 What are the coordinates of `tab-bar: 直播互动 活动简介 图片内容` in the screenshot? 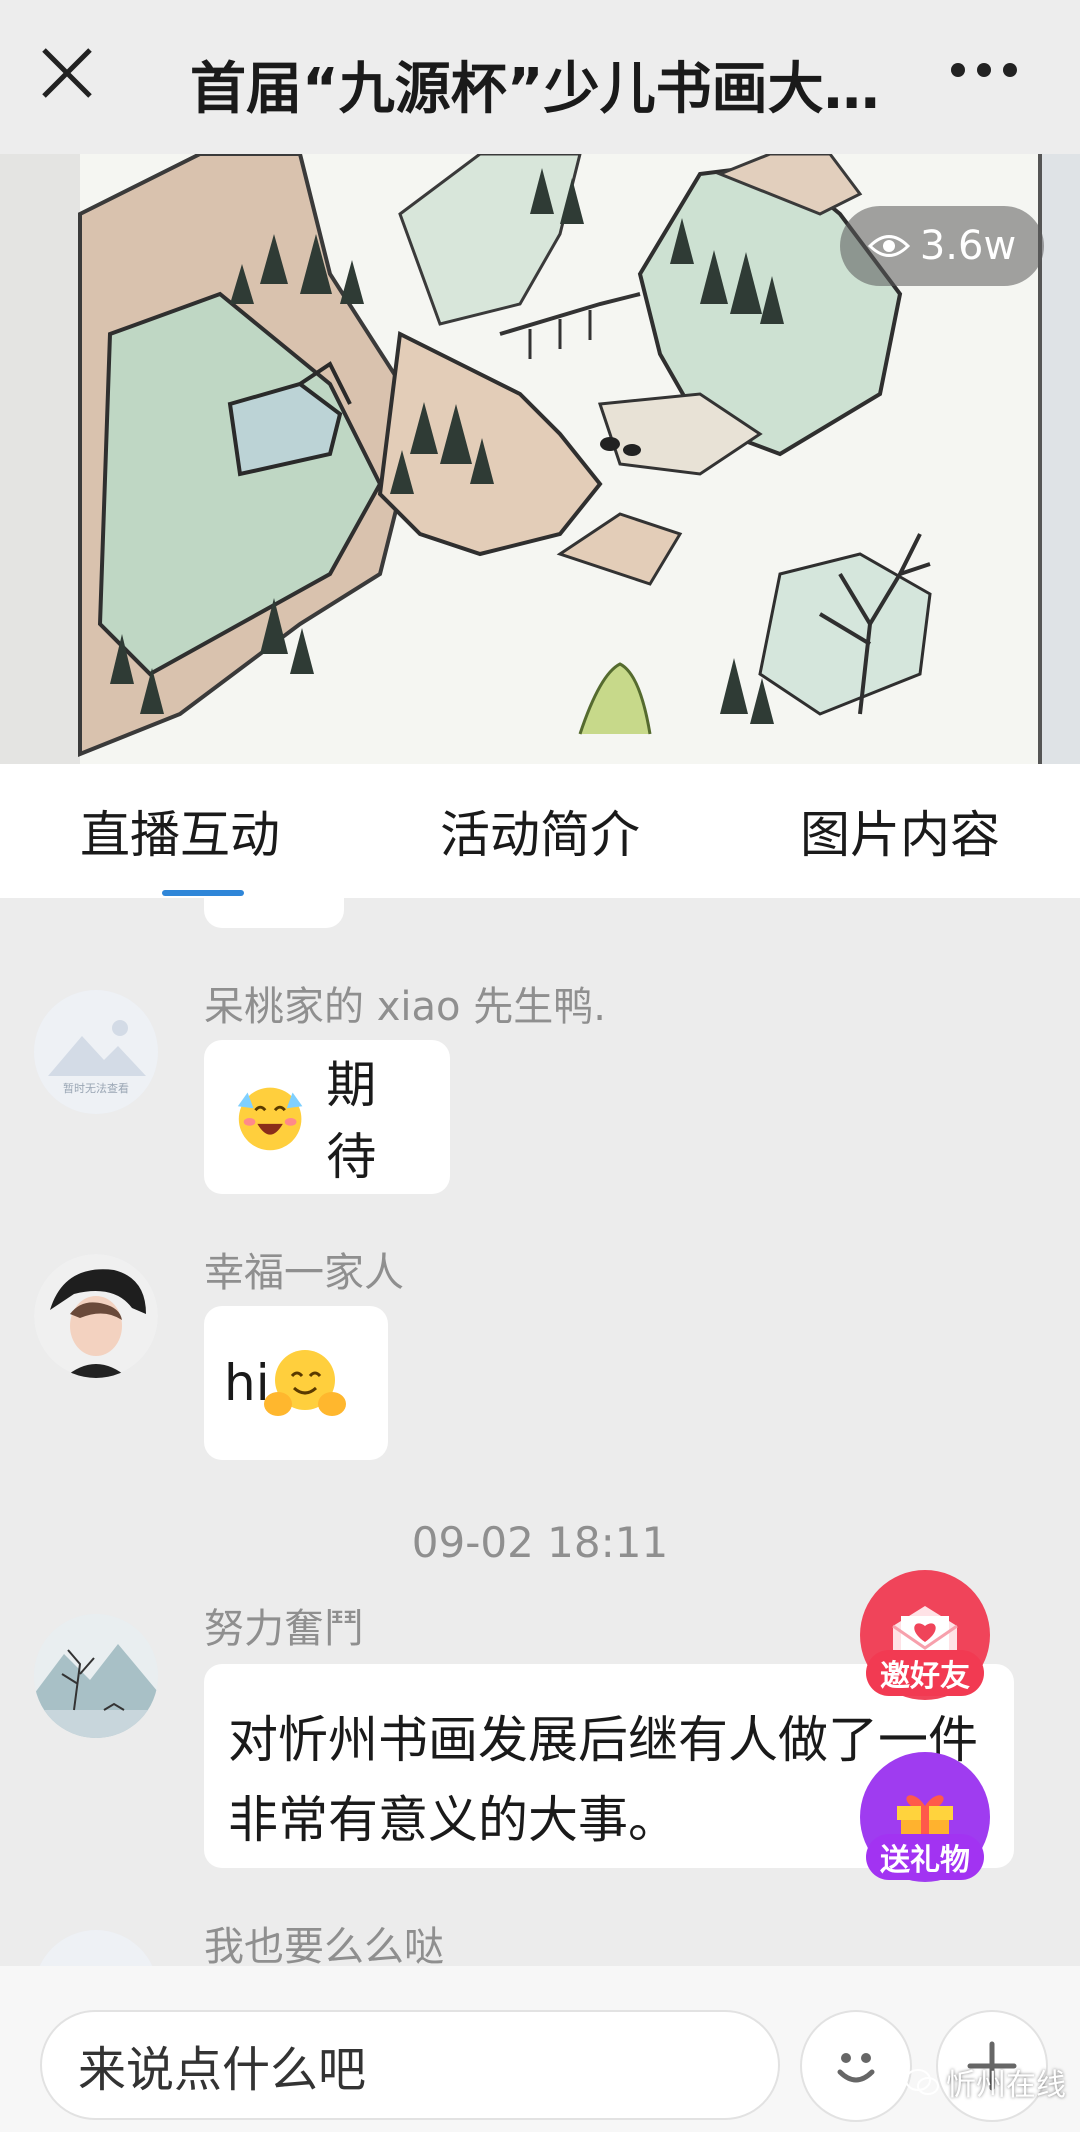 It's located at (540, 831).